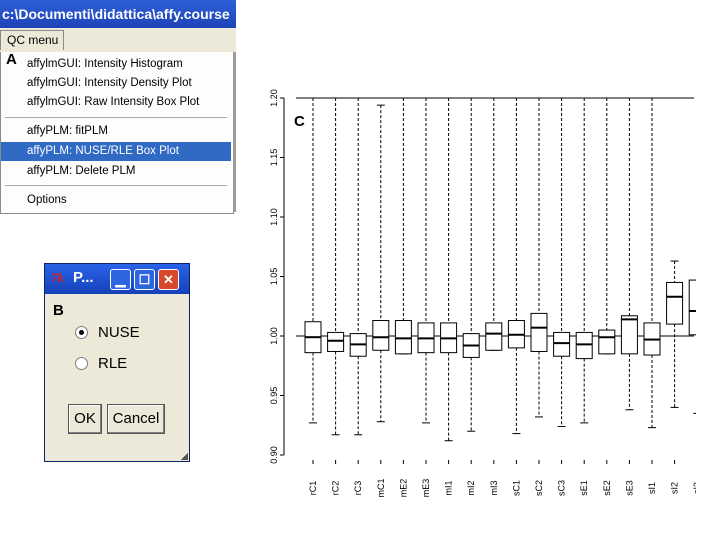  I want to click on nuse-rle-dialog: 7k P... ▁ ☐ ✕ B NUSE RLE OK Cancel, so click(117, 362).